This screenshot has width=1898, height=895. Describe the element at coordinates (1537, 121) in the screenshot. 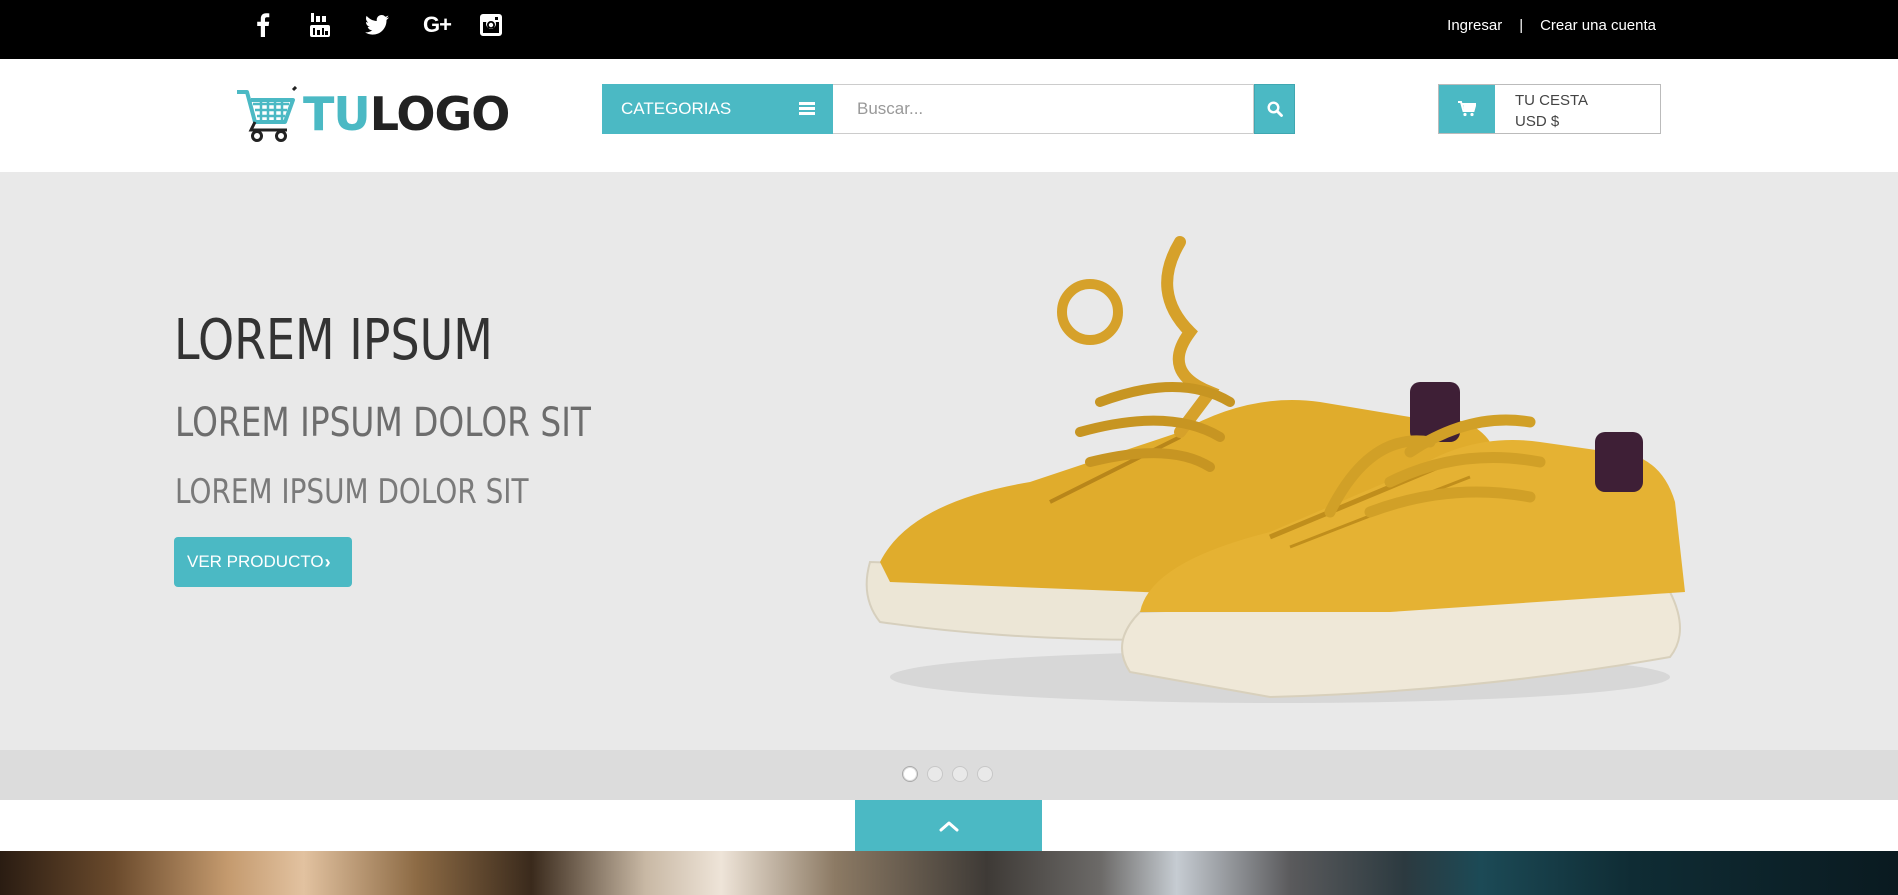

I see `cart-currency: USD $` at that location.